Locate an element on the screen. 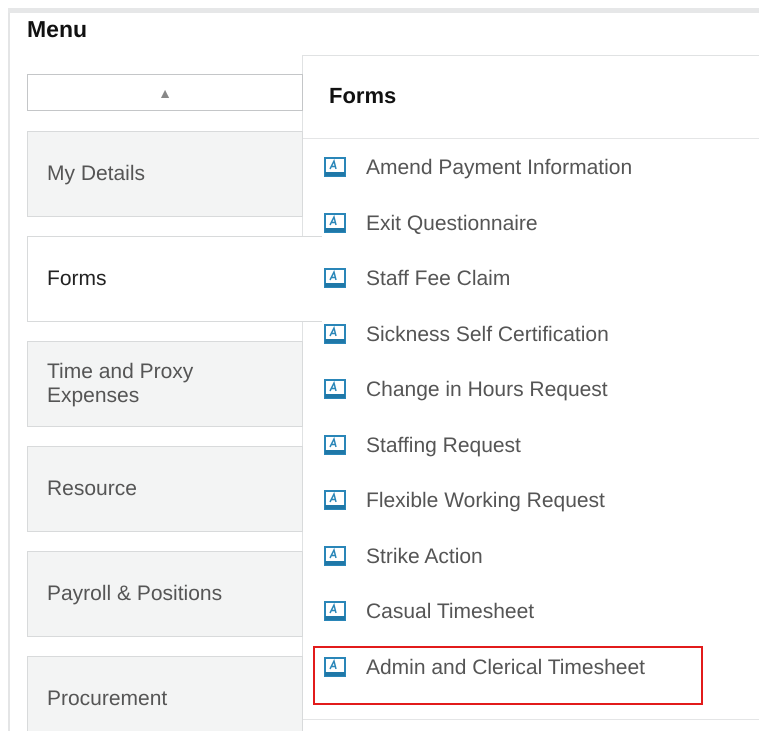 The image size is (759, 731). form-link: Sickness Self Certification is located at coordinates (487, 334).